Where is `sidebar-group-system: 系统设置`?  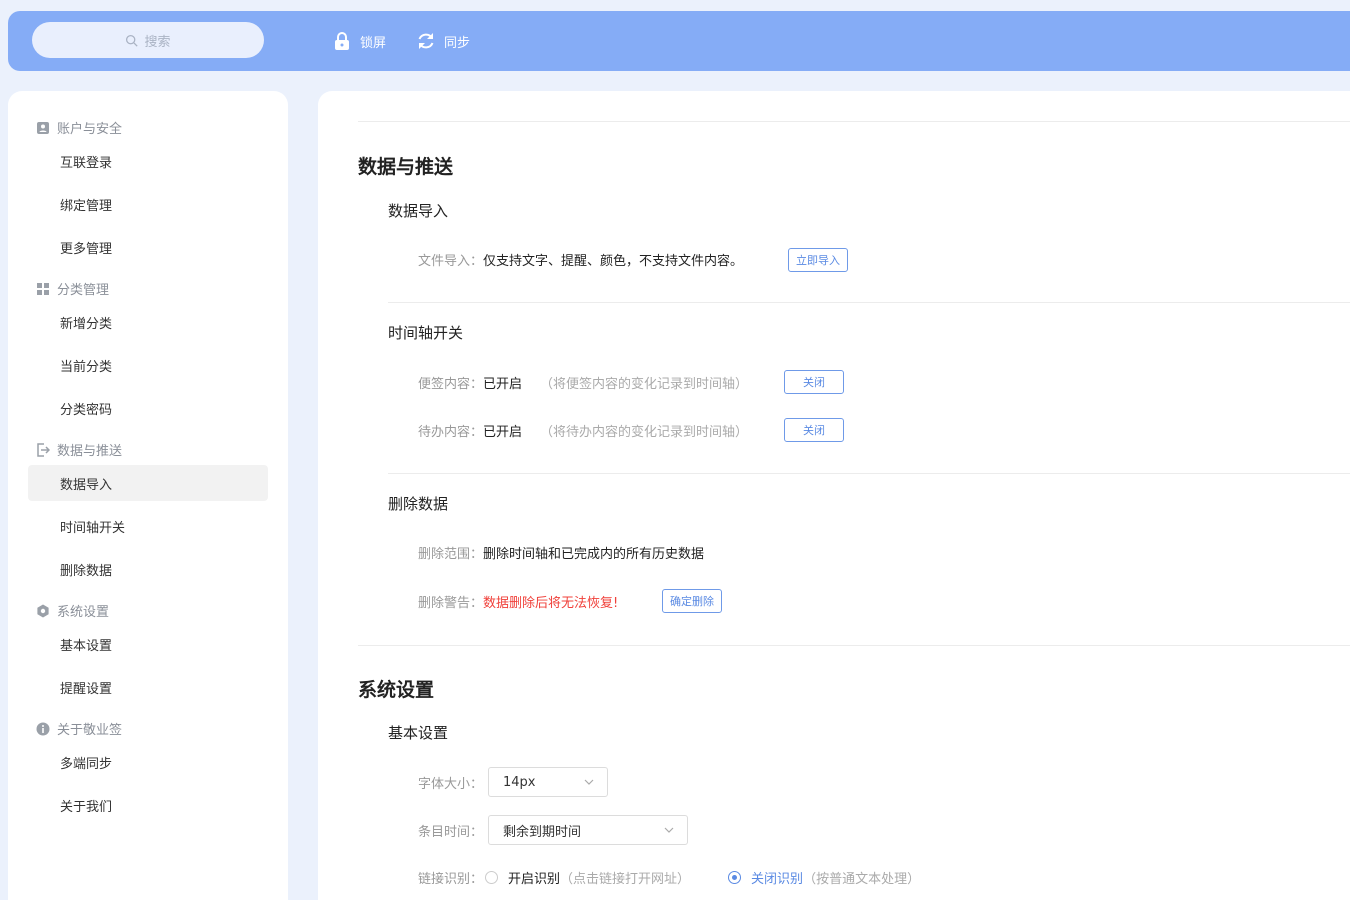
sidebar-group-system: 系统设置 is located at coordinates (72, 610).